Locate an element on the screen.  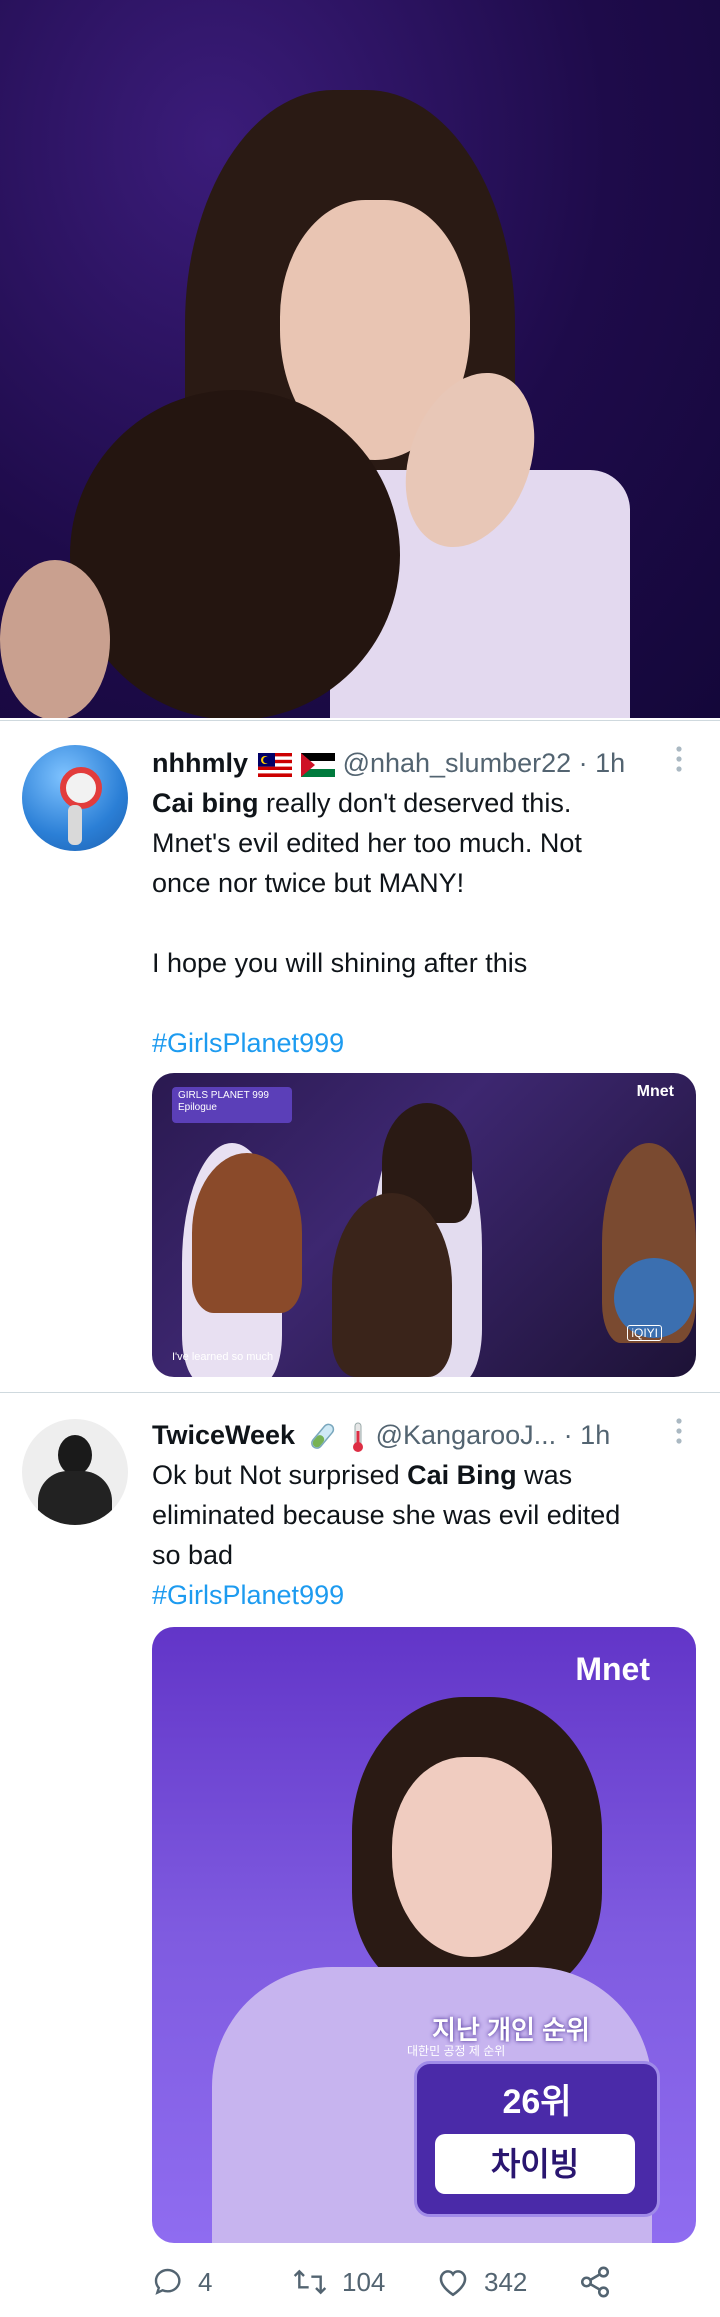
hairdryer-handle is located at coordinates (75, 825).